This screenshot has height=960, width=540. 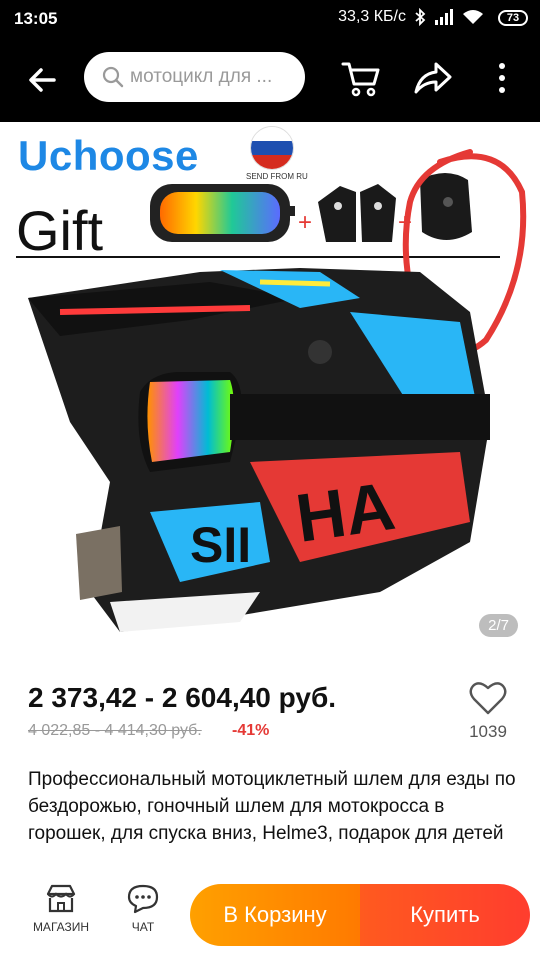 What do you see at coordinates (445, 915) in the screenshot?
I see `buy-button: Купить` at bounding box center [445, 915].